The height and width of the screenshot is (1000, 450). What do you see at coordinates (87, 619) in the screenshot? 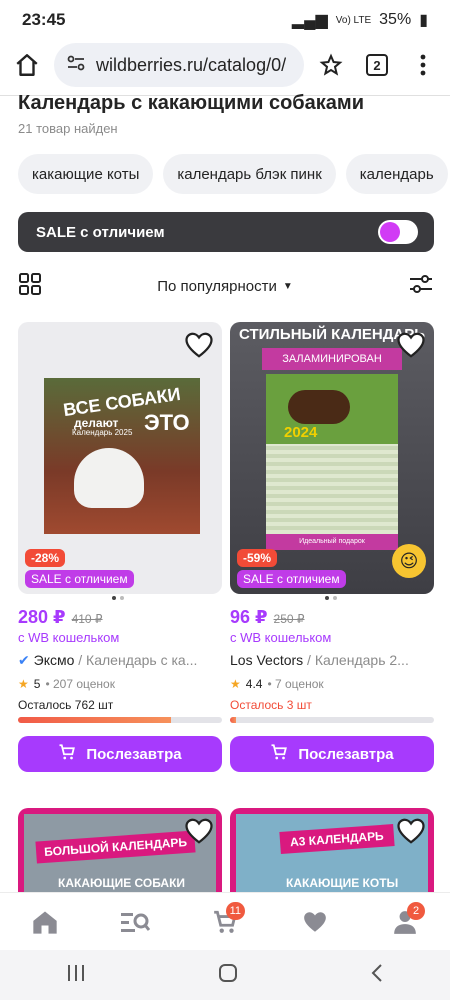
I see `old-price: 410 ₽` at bounding box center [87, 619].